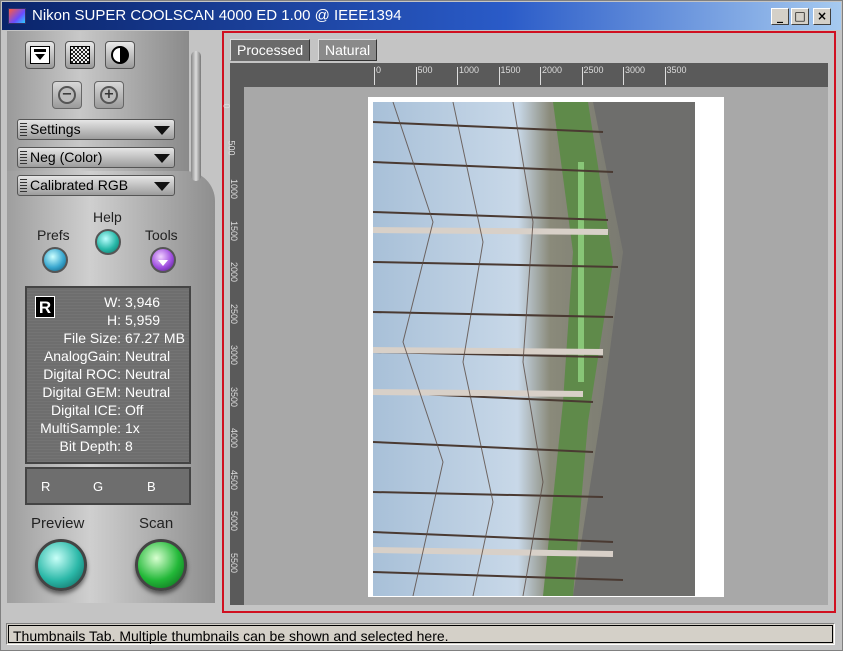 The image size is (843, 651). What do you see at coordinates (46, 486) in the screenshot?
I see `red-label: R` at bounding box center [46, 486].